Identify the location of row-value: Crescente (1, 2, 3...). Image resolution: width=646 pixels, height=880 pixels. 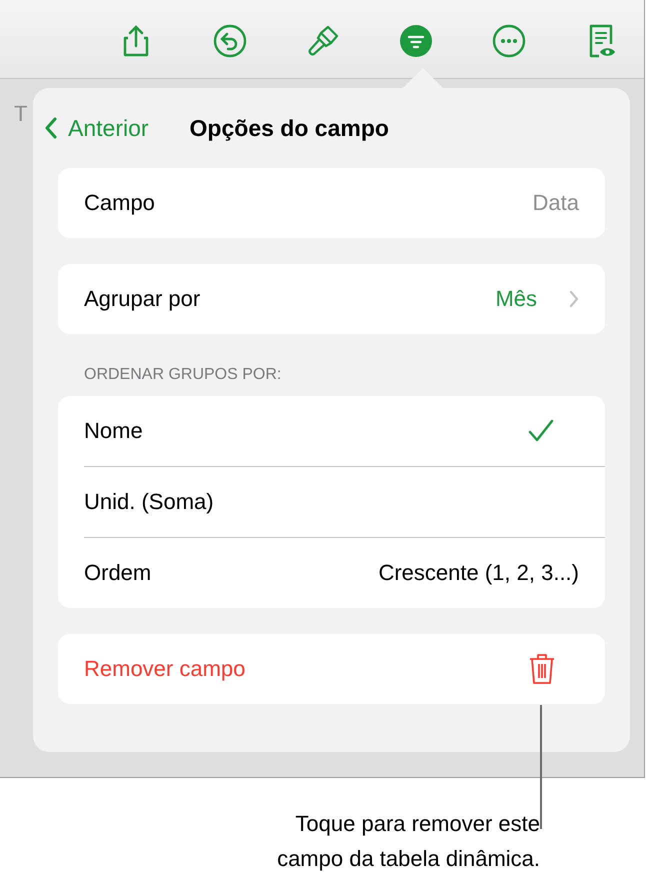
(478, 573).